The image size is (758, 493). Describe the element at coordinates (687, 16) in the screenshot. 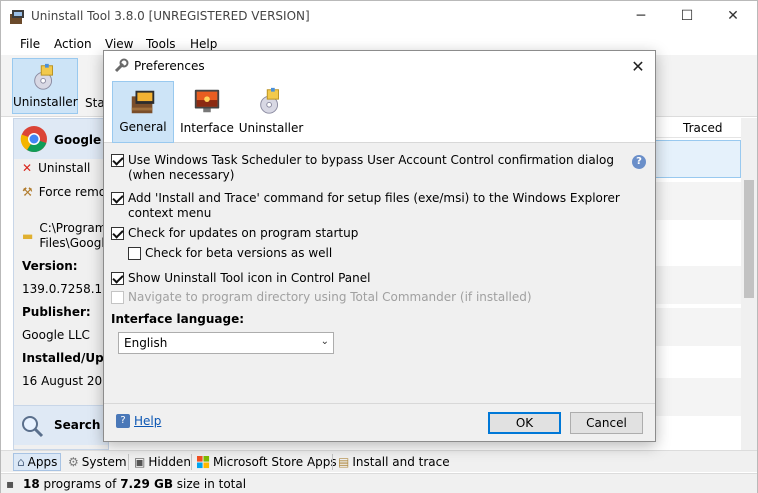

I see `maximize-button: ☐` at that location.